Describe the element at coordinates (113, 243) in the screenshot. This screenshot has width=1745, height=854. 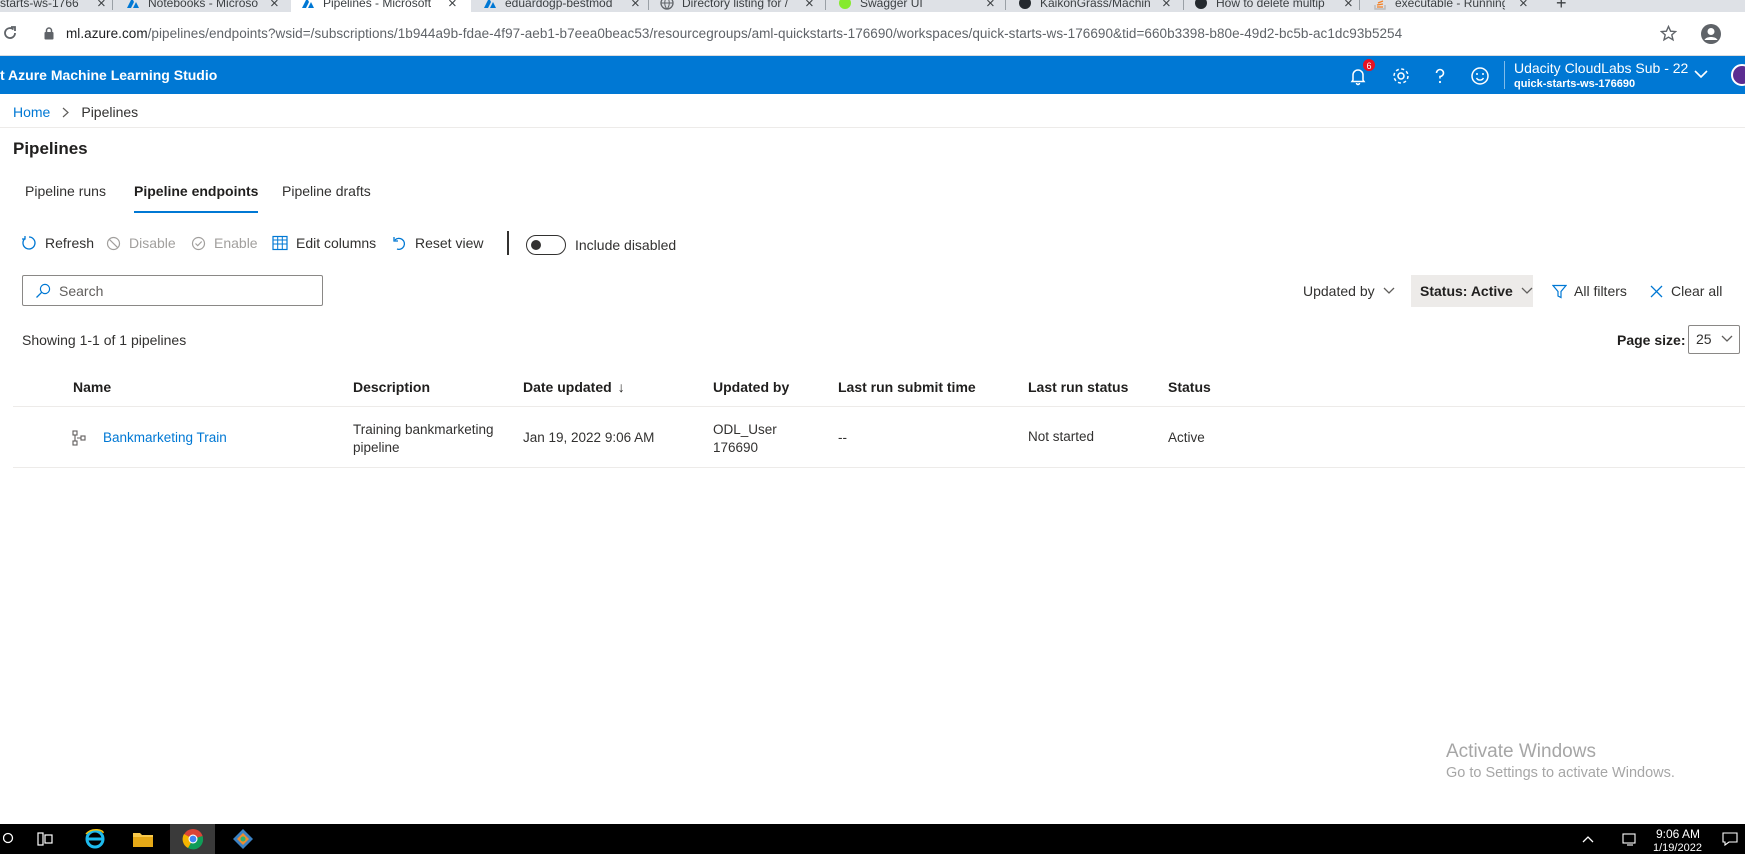
I see `disable-icon` at that location.